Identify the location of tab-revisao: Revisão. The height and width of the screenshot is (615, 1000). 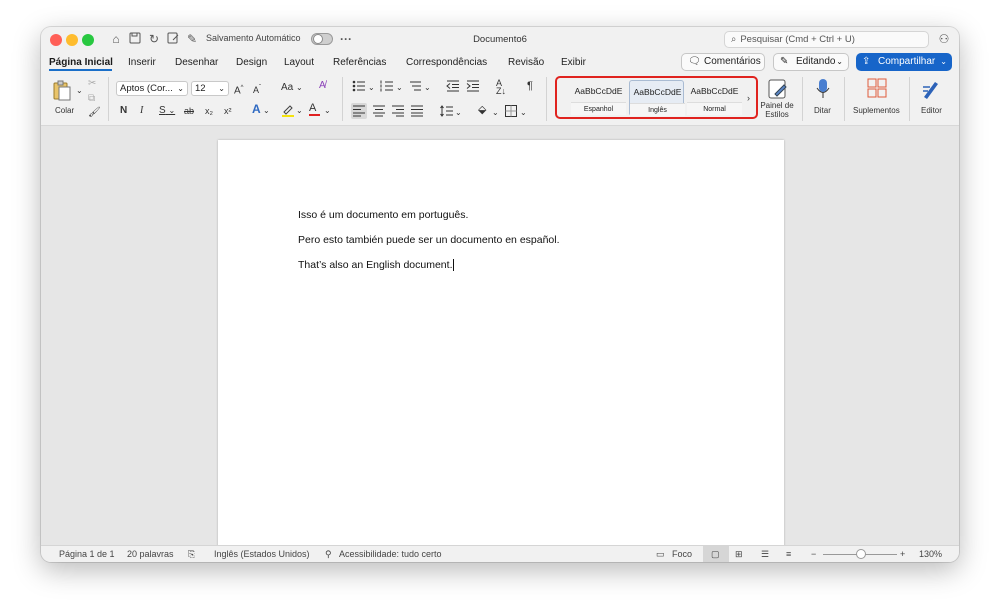
(526, 62).